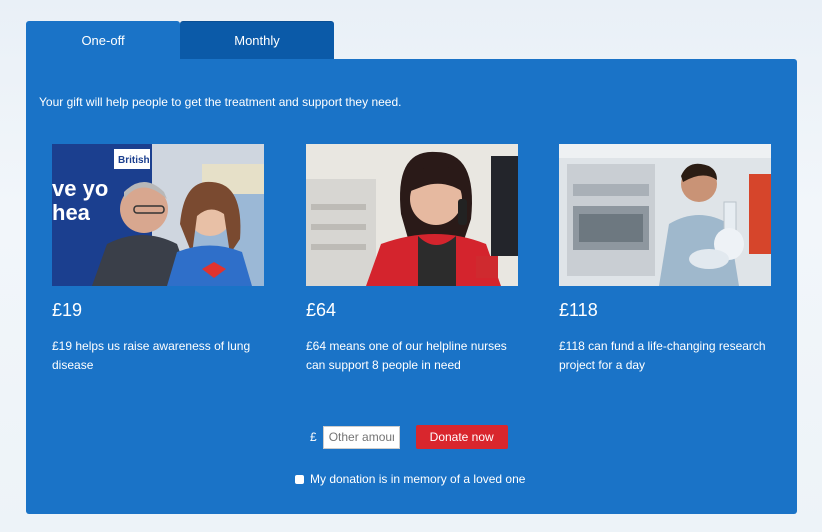  Describe the element at coordinates (412, 215) in the screenshot. I see `helpline-nurse-photo` at that location.